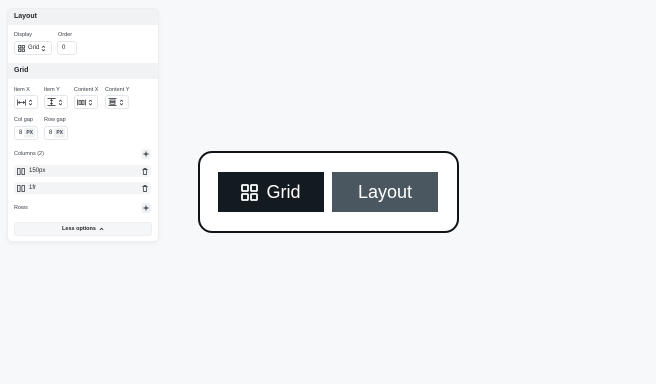 This screenshot has height=384, width=656. What do you see at coordinates (101, 229) in the screenshot?
I see `chevron-up-icon` at bounding box center [101, 229].